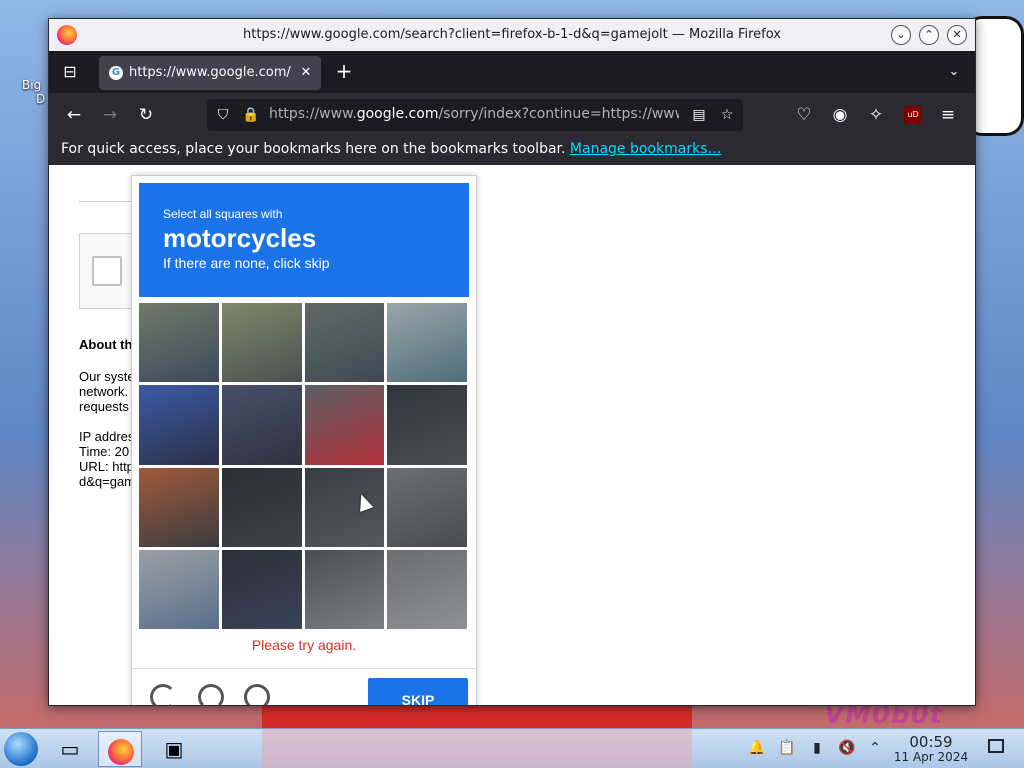 The image size is (1024, 768). I want to click on url-domain: google.com, so click(397, 114).